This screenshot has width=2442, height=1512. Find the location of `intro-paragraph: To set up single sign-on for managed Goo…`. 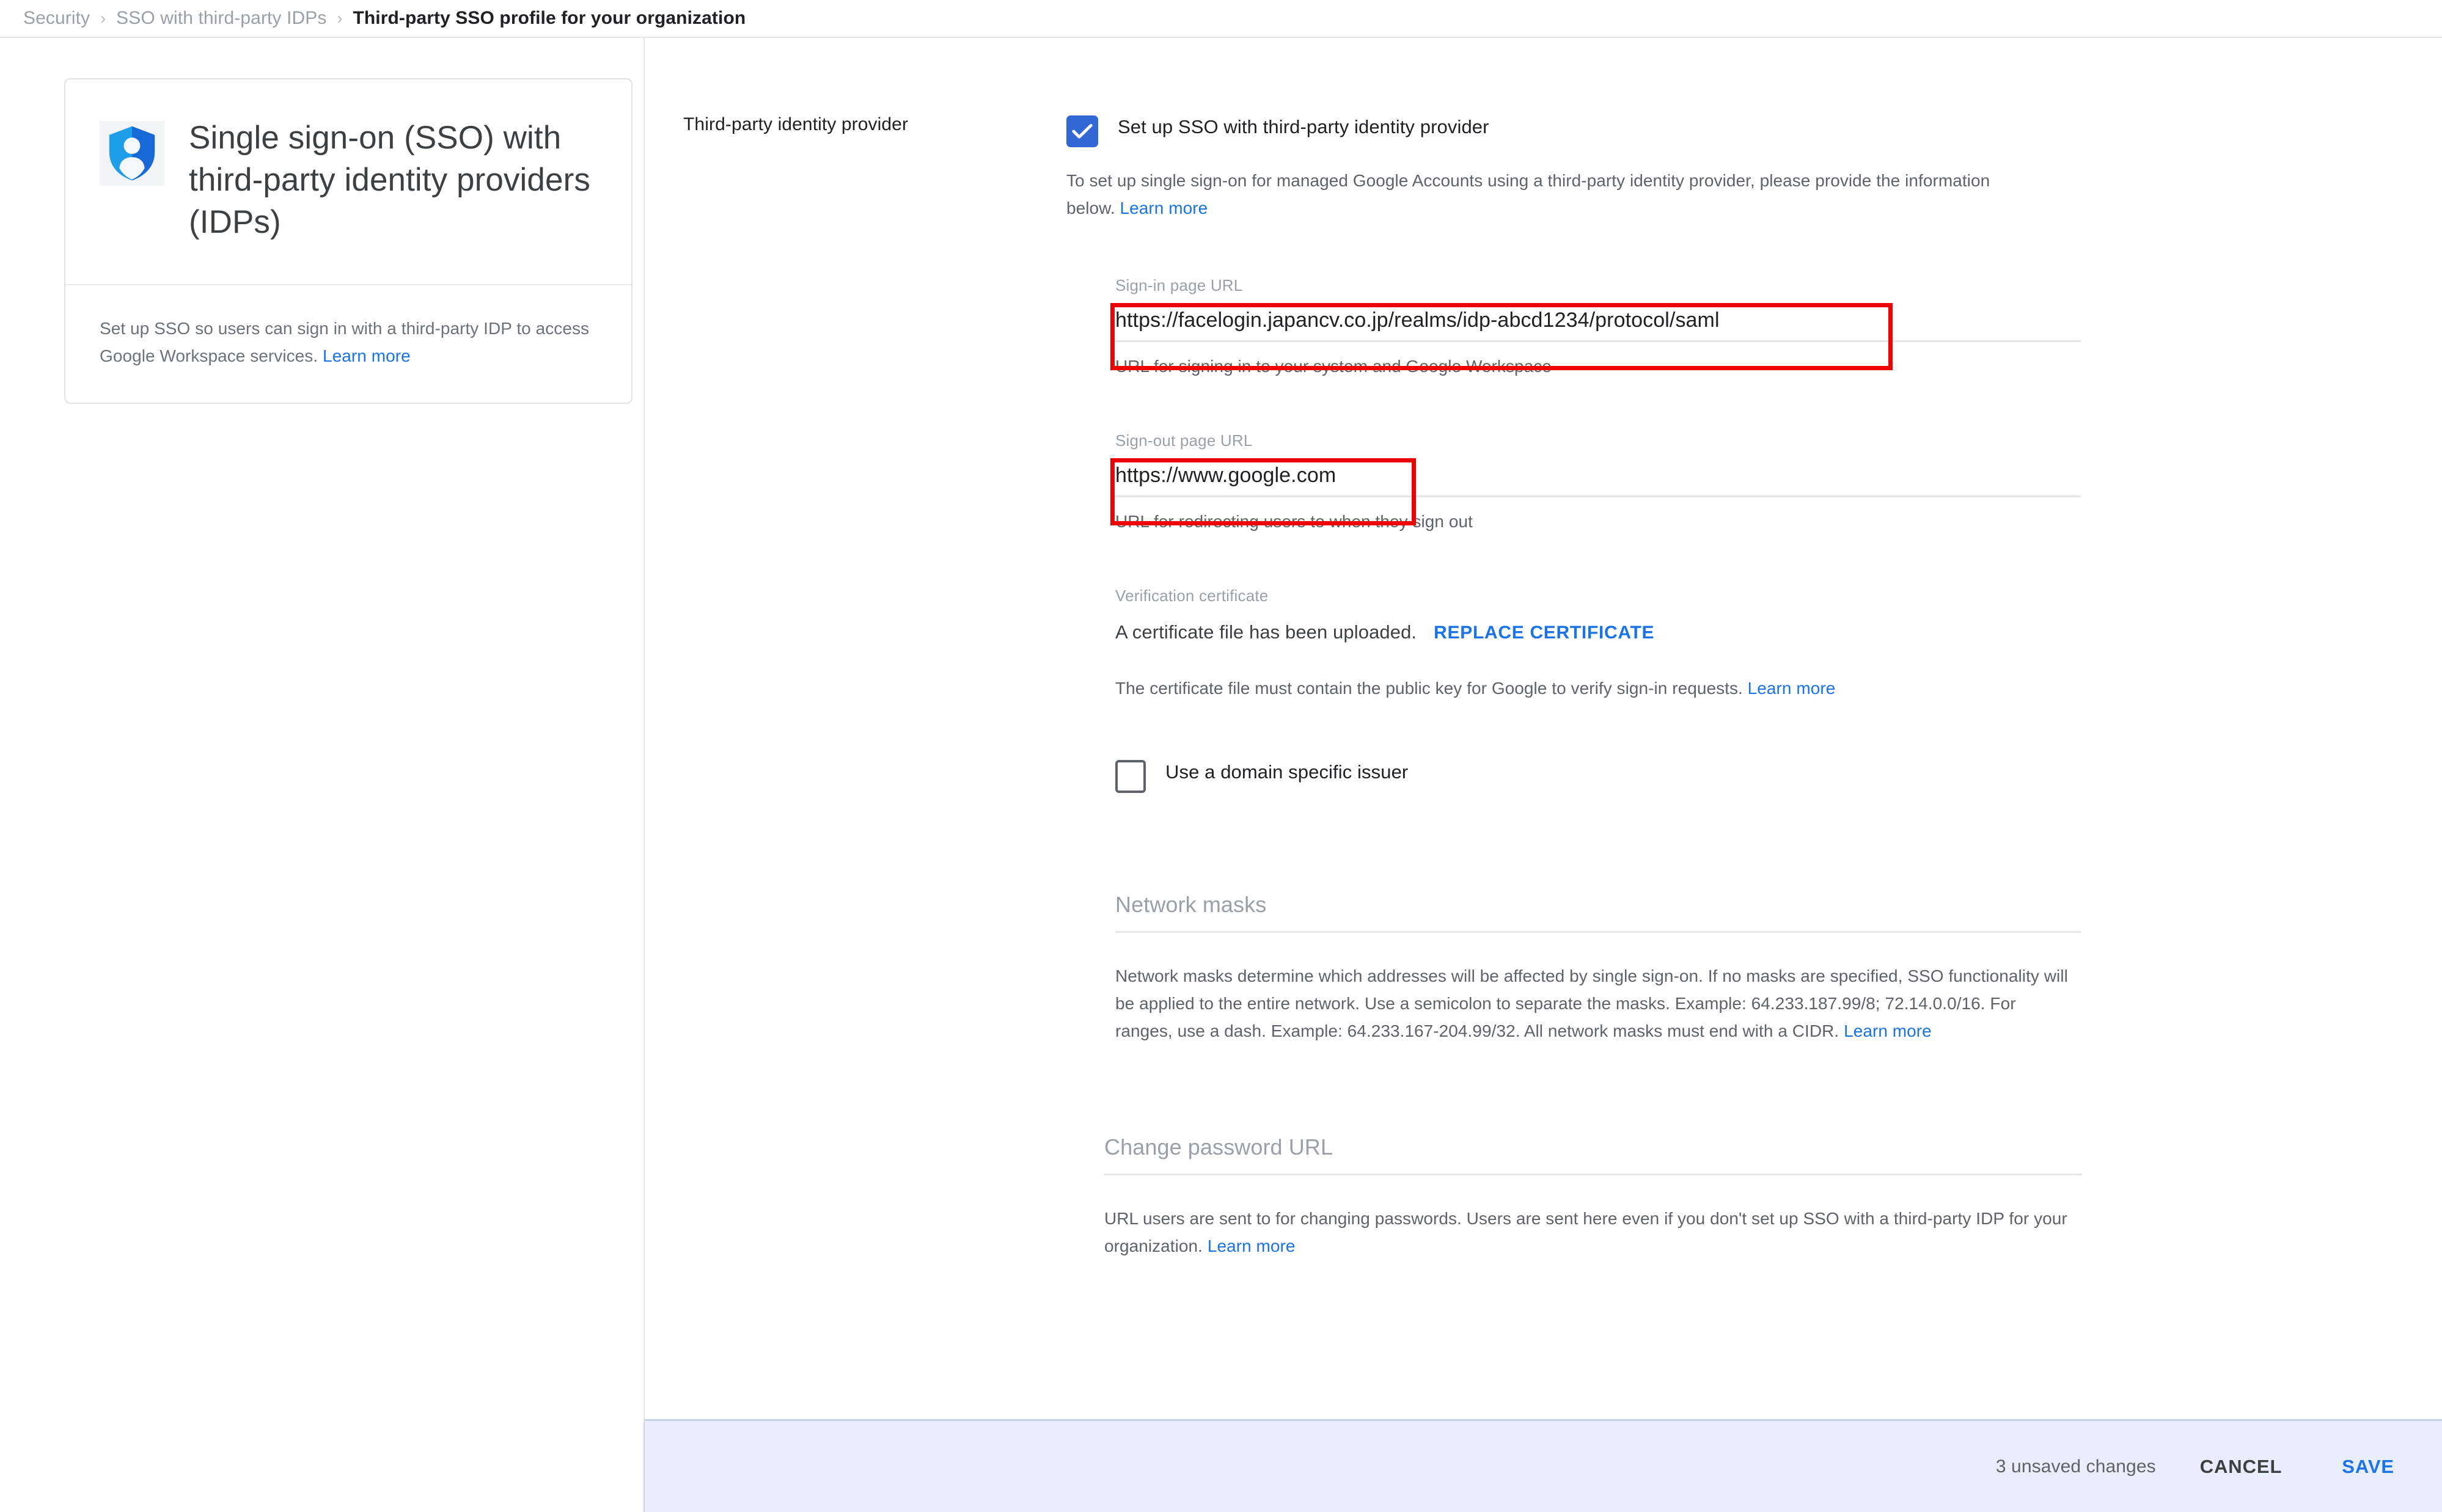

intro-paragraph: To set up single sign-on for managed Goo… is located at coordinates (1546, 195).